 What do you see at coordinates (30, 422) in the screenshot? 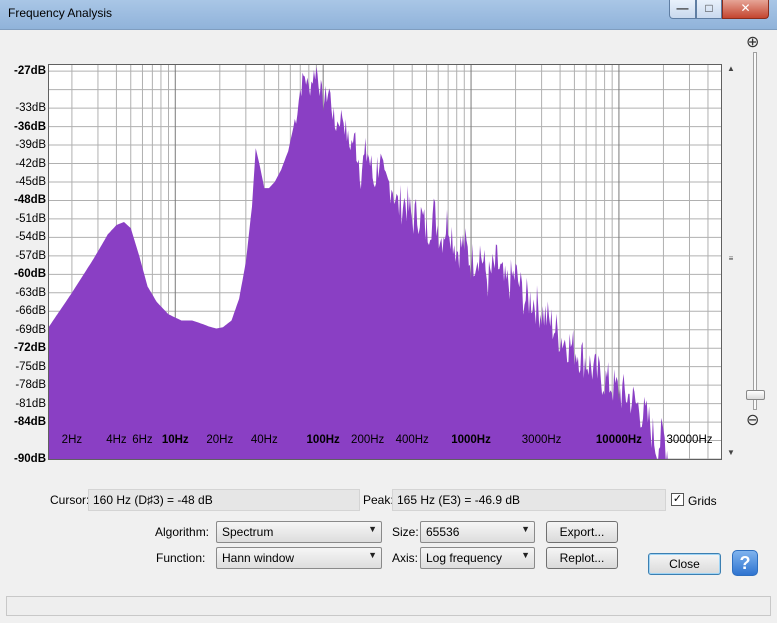
I see `db-tick-label: -84dB` at bounding box center [30, 422].